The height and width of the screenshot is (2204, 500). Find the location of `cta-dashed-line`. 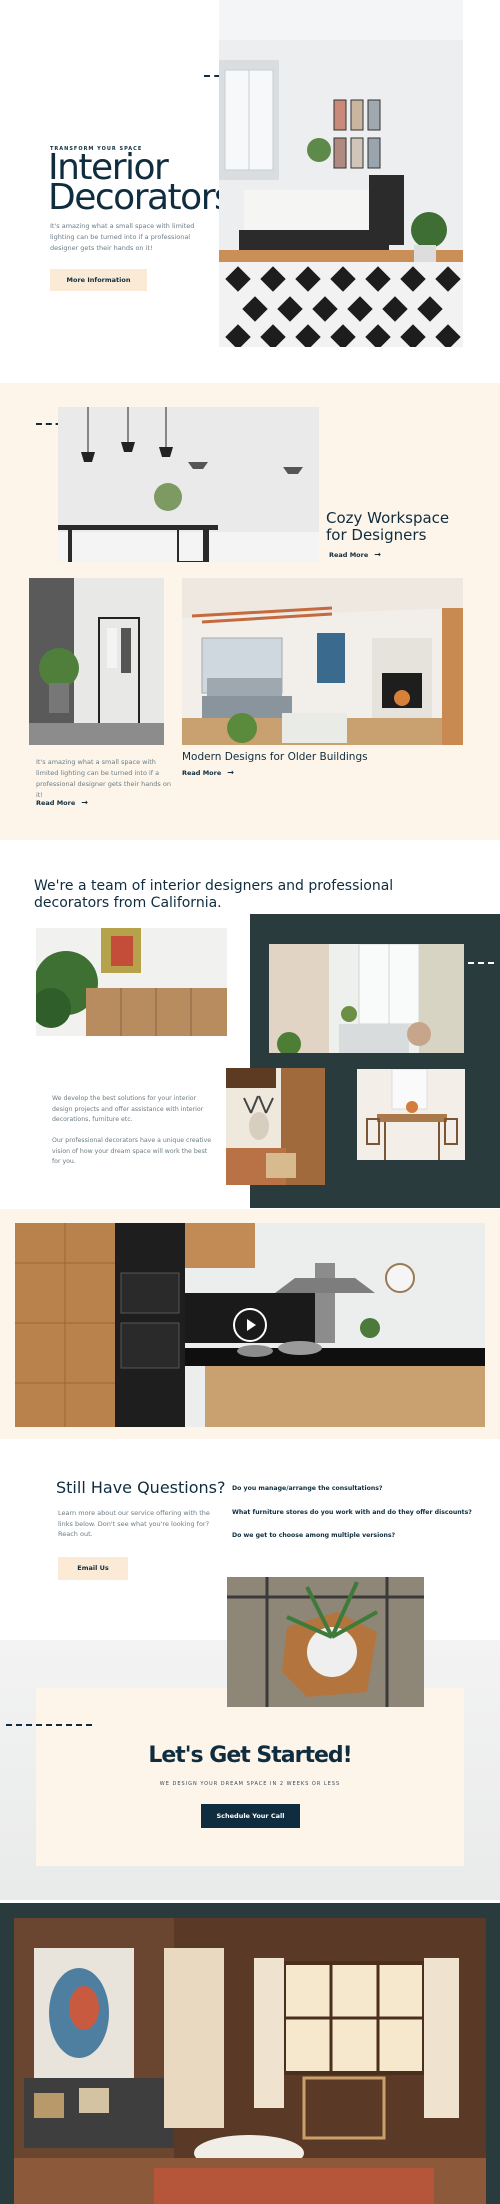

cta-dashed-line is located at coordinates (49, 1725).